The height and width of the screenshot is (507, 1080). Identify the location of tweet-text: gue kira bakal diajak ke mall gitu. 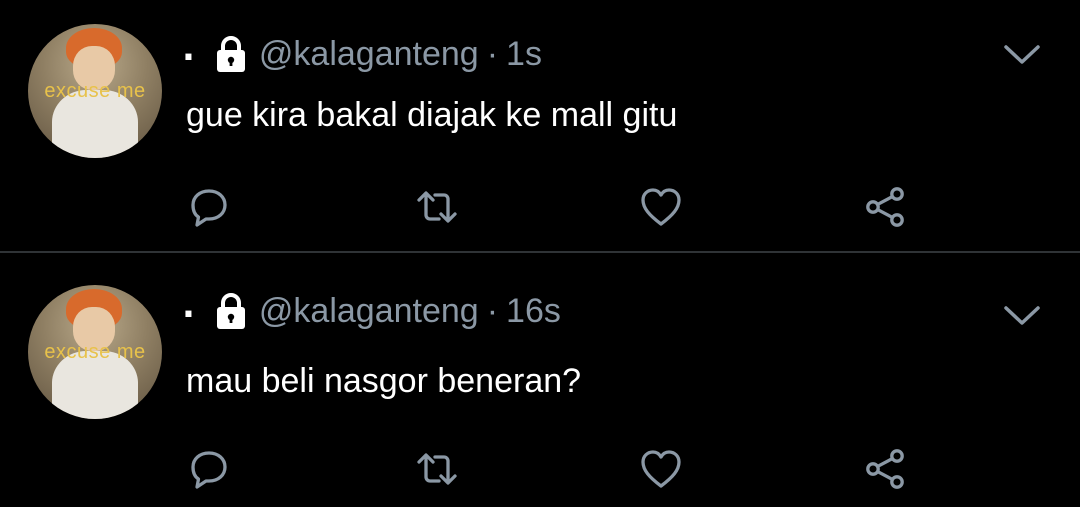
(432, 115).